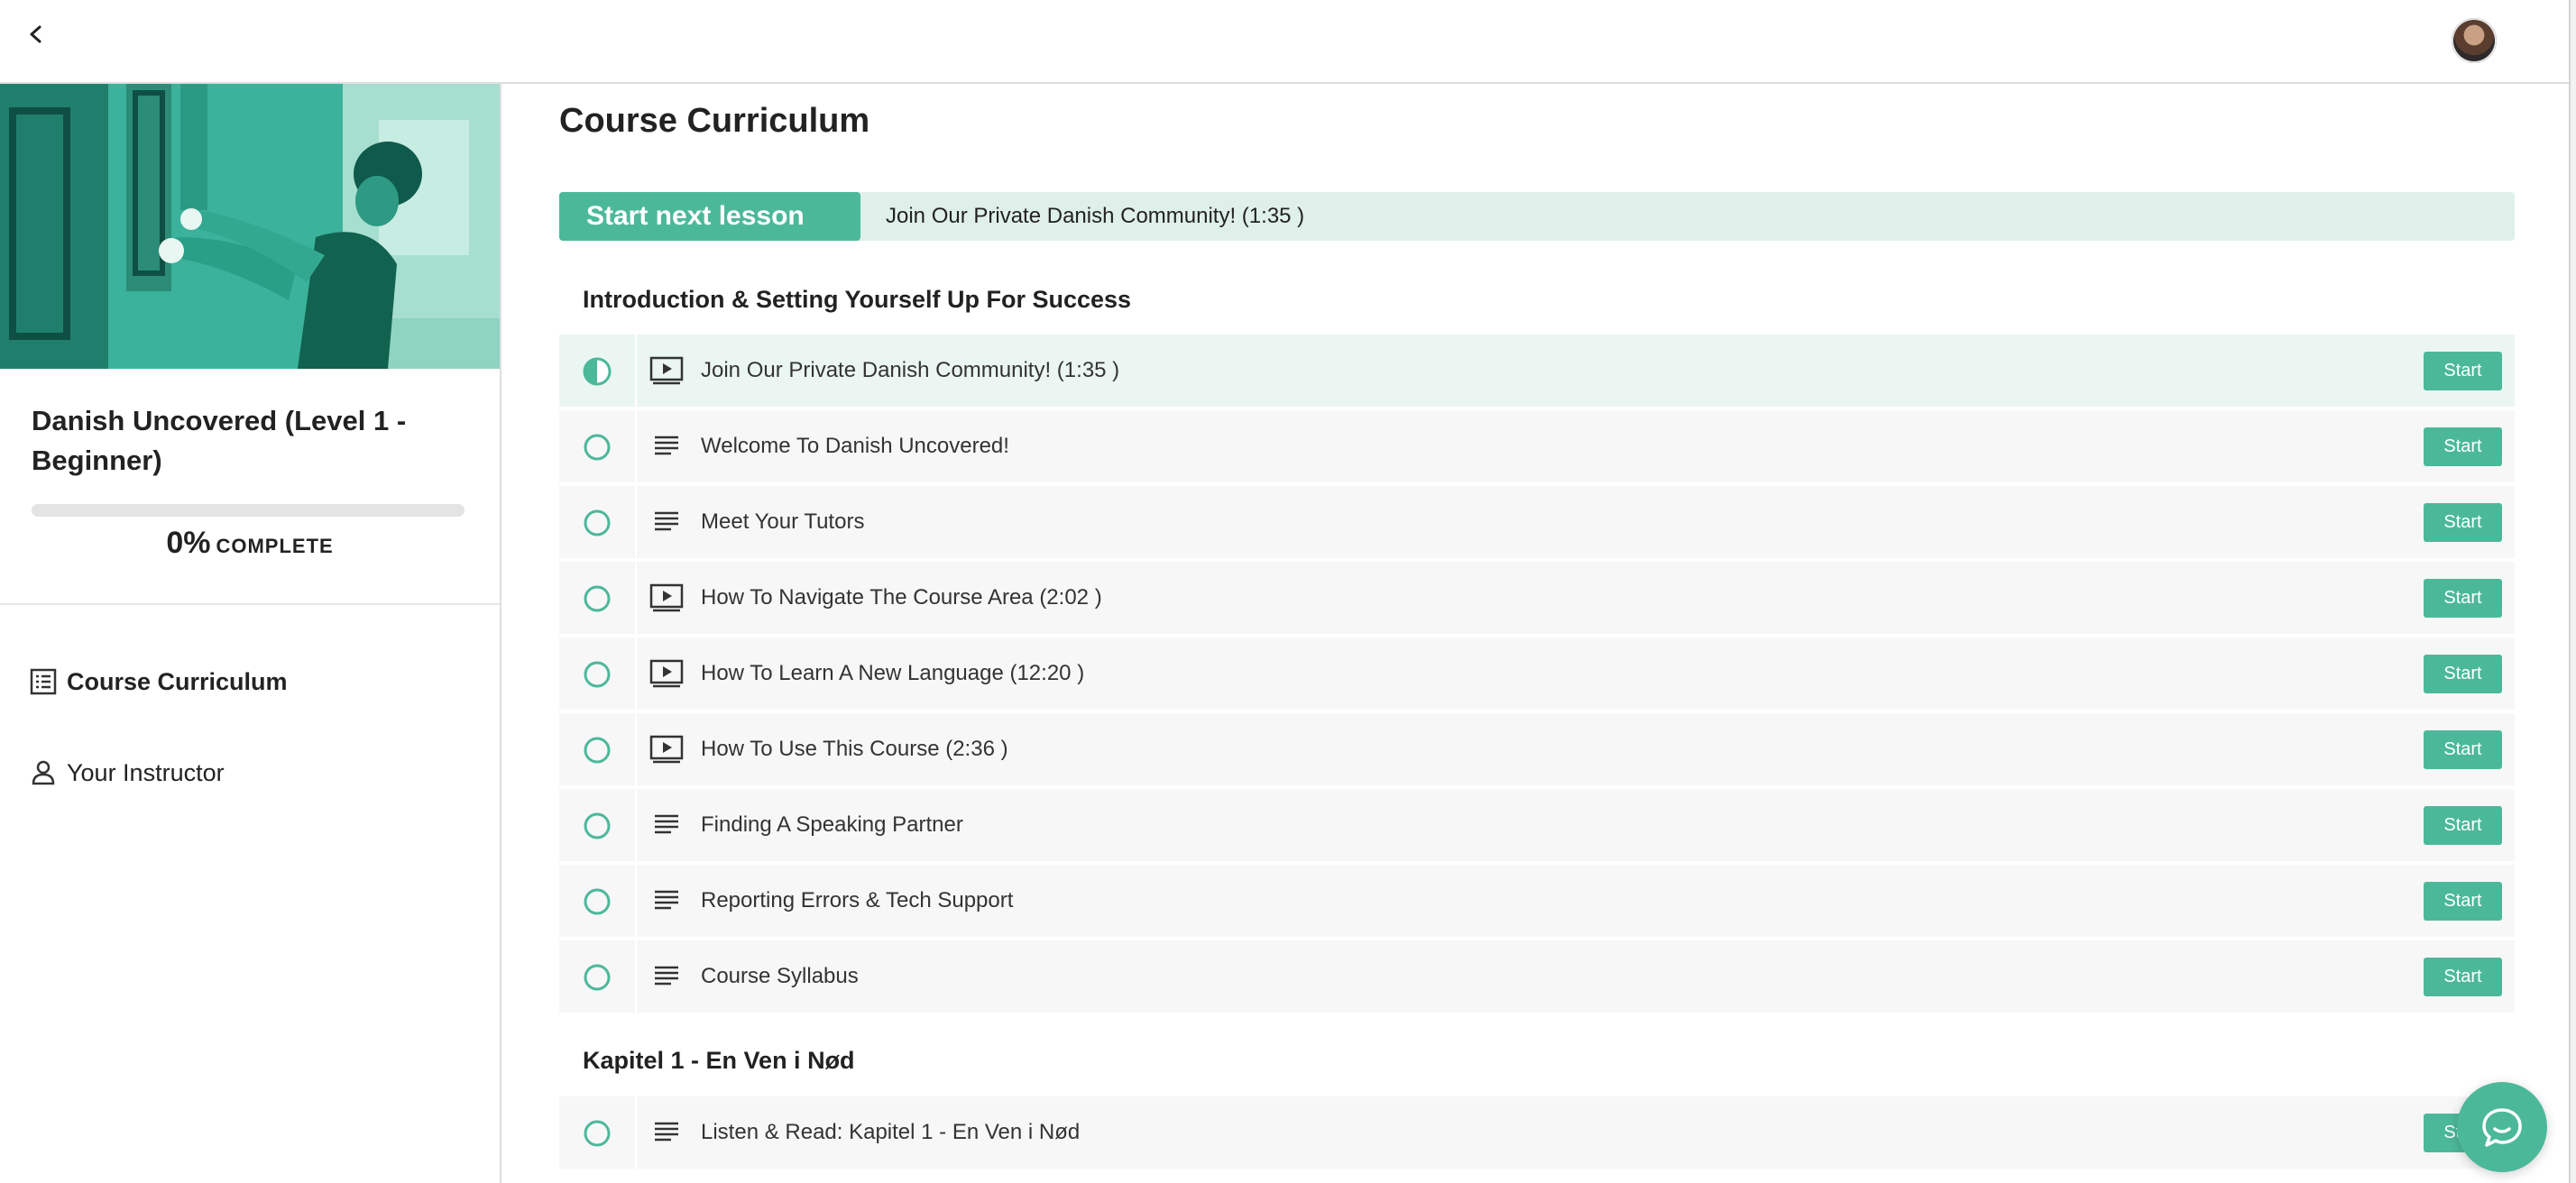 This screenshot has width=2576, height=1183. Describe the element at coordinates (901, 598) in the screenshot. I see `lesson-title: How To Navigate The Course Area (2:02 )` at that location.